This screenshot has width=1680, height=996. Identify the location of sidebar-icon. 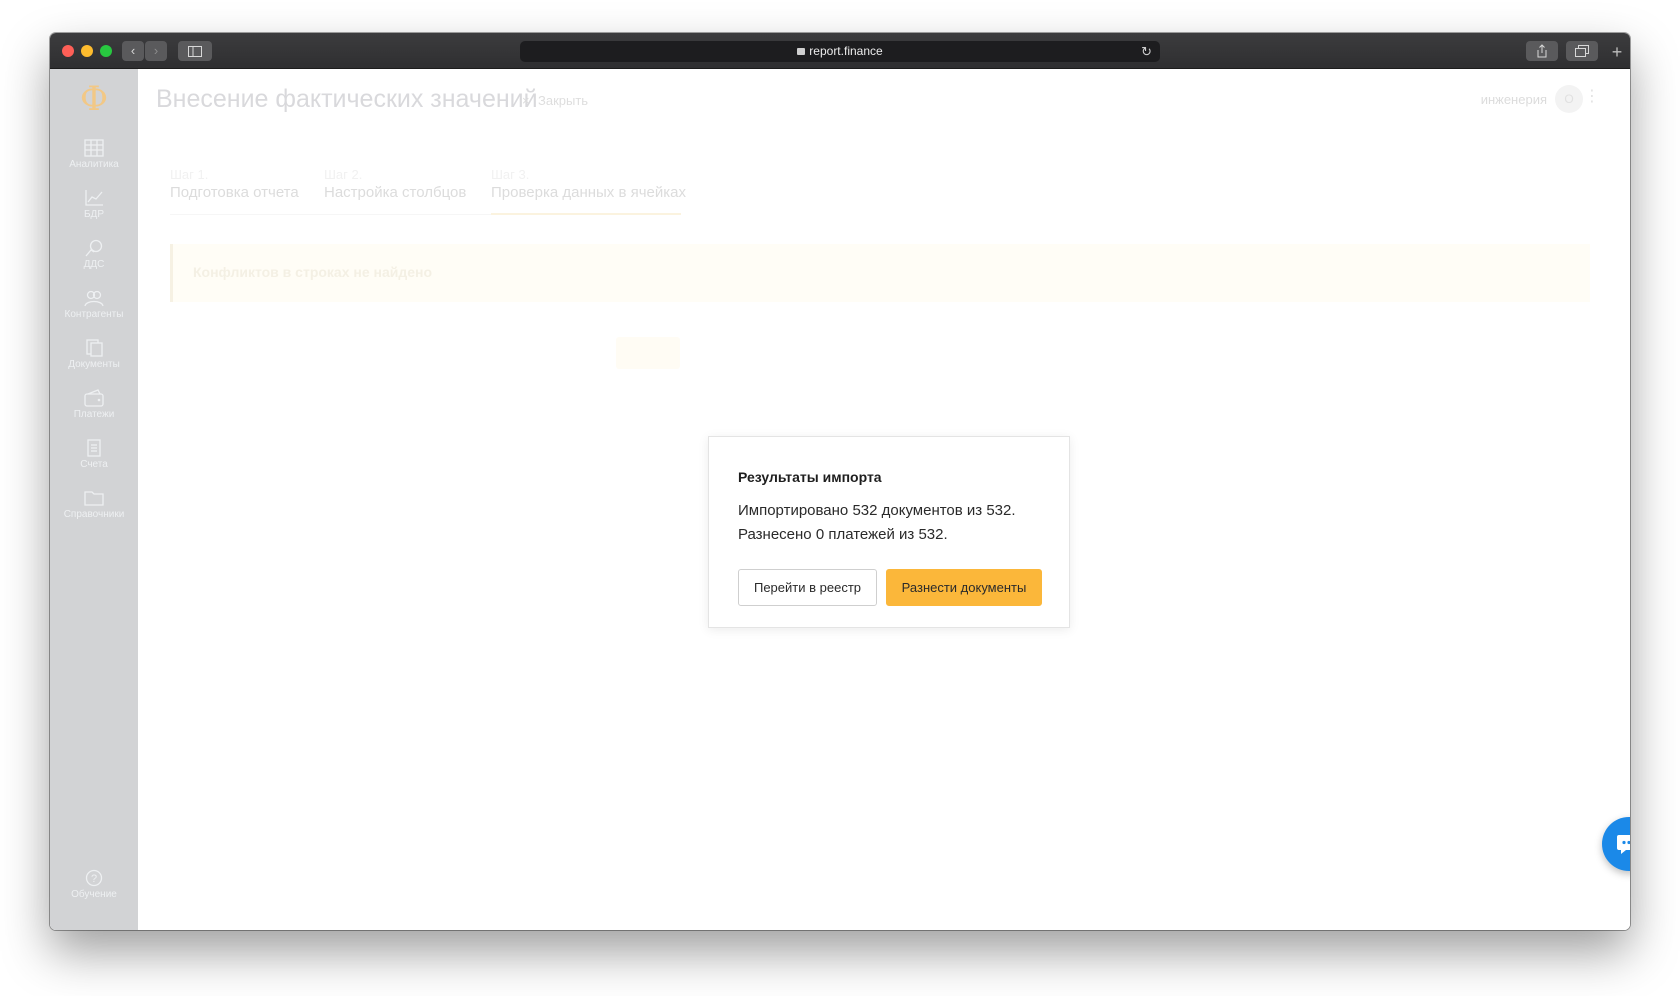
(195, 51).